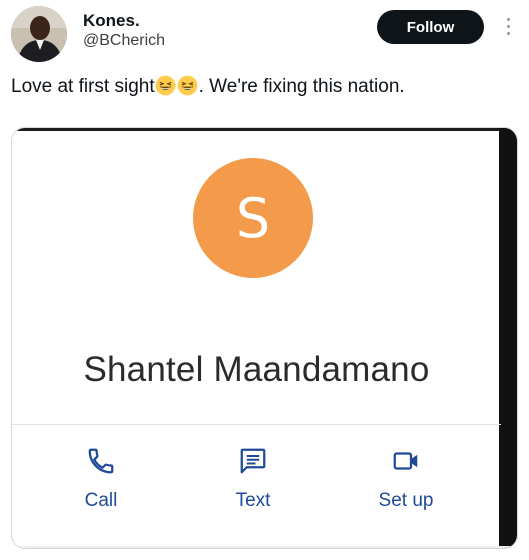 Image resolution: width=529 pixels, height=560 pixels. What do you see at coordinates (101, 500) in the screenshot?
I see `call-label: Call` at bounding box center [101, 500].